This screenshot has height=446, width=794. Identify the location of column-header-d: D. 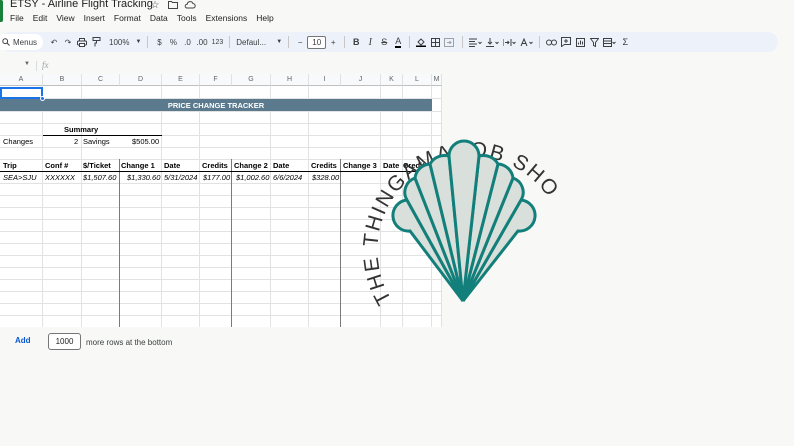
(141, 80).